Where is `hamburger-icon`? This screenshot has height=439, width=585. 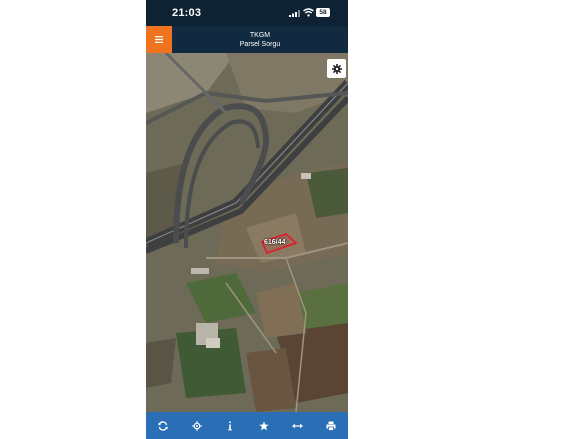
hamburger-icon is located at coordinates (159, 39).